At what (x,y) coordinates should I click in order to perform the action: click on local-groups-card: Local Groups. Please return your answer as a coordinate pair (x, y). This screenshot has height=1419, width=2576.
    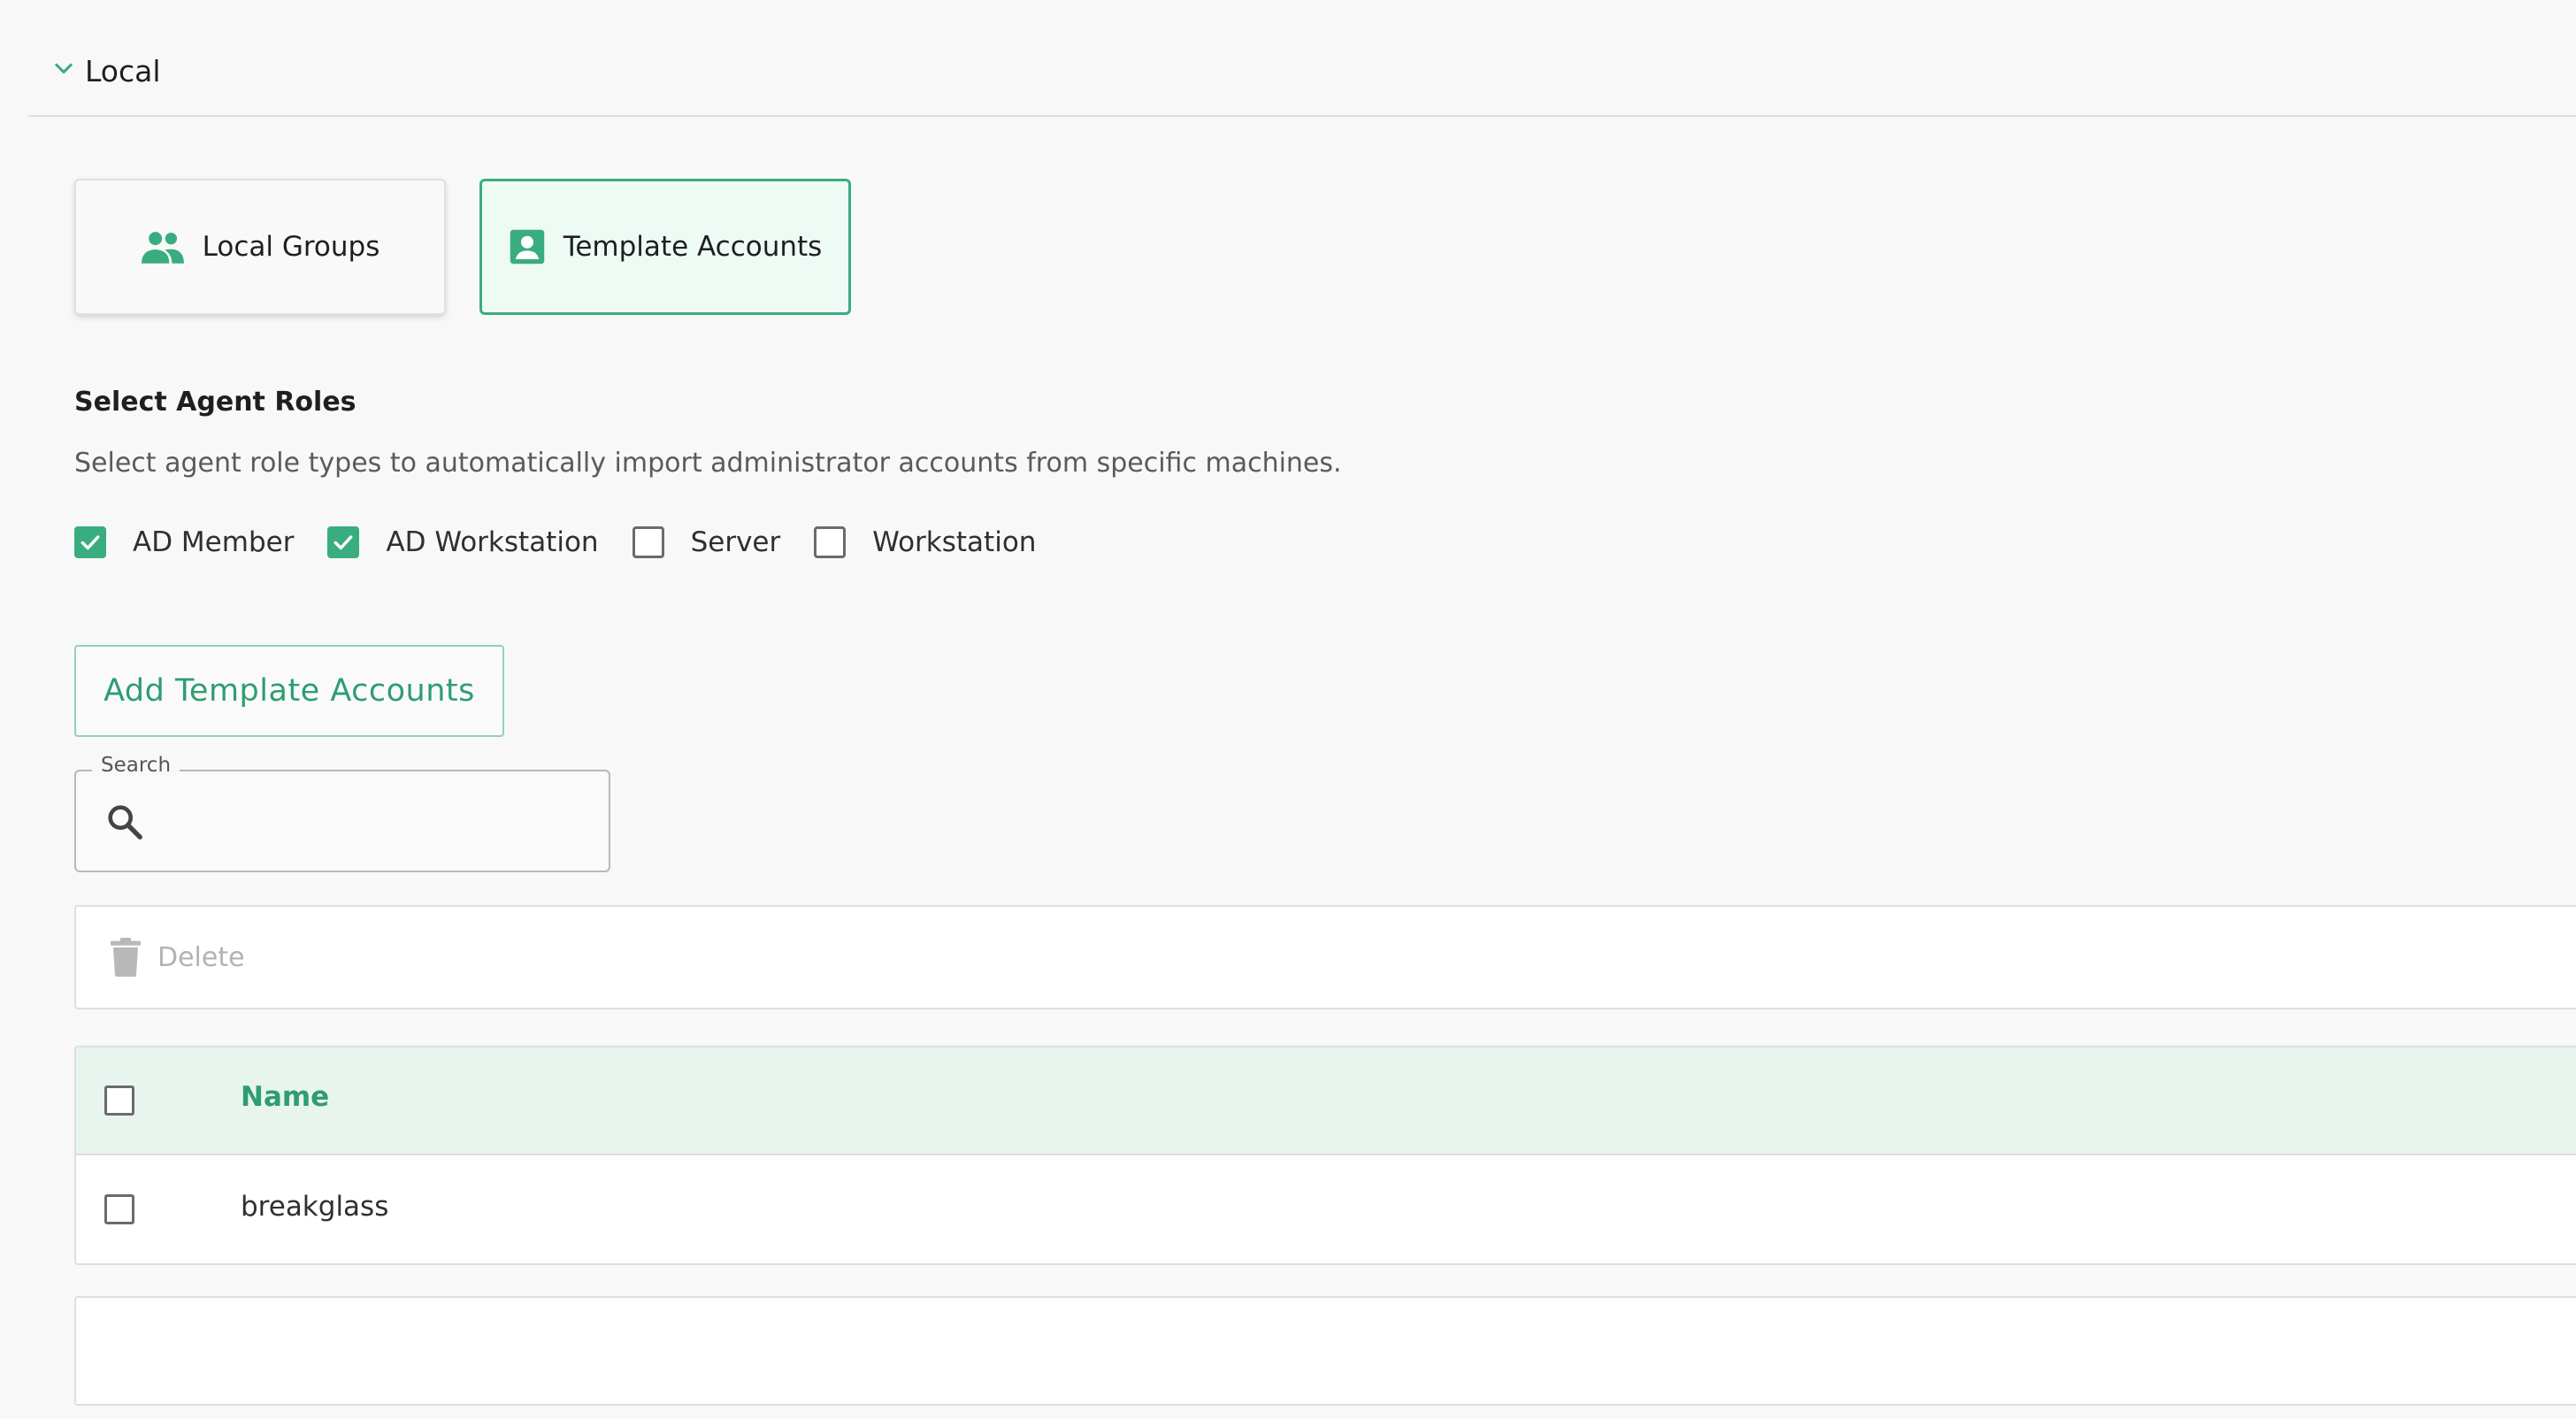
    Looking at the image, I should click on (260, 247).